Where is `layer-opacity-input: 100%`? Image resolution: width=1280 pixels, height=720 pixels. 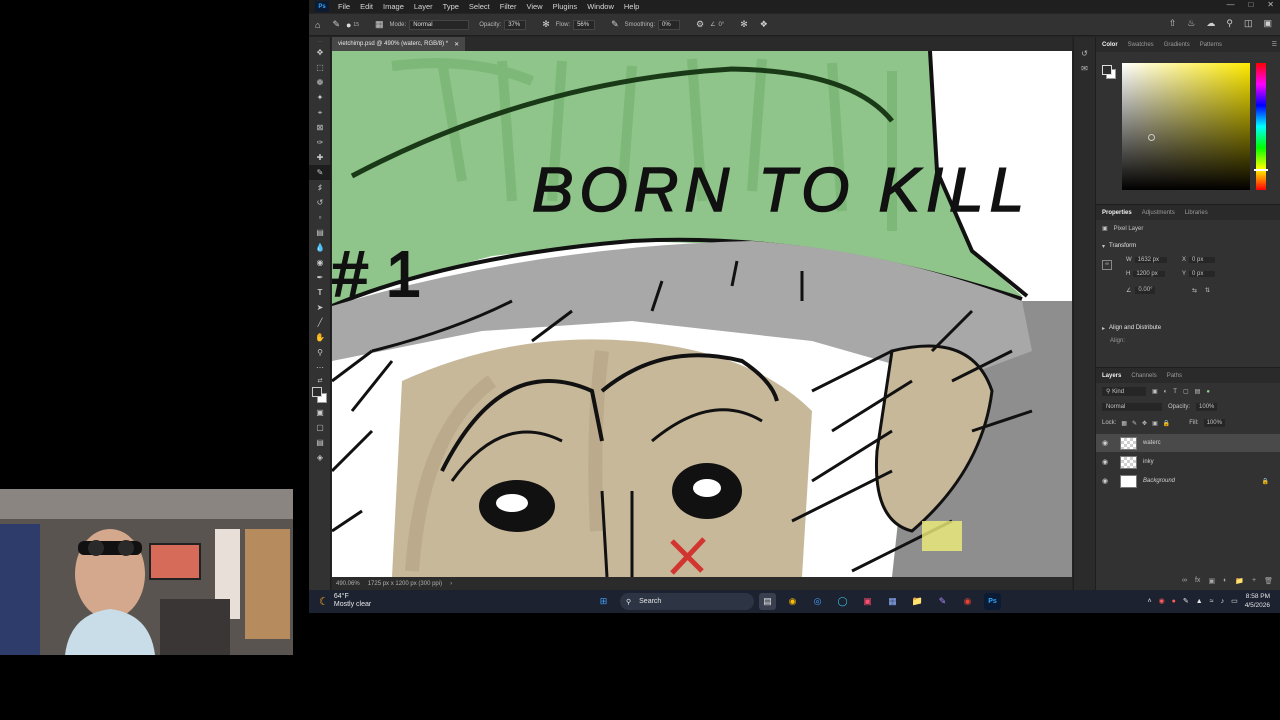
layer-opacity-input: 100% is located at coordinates (1207, 407).